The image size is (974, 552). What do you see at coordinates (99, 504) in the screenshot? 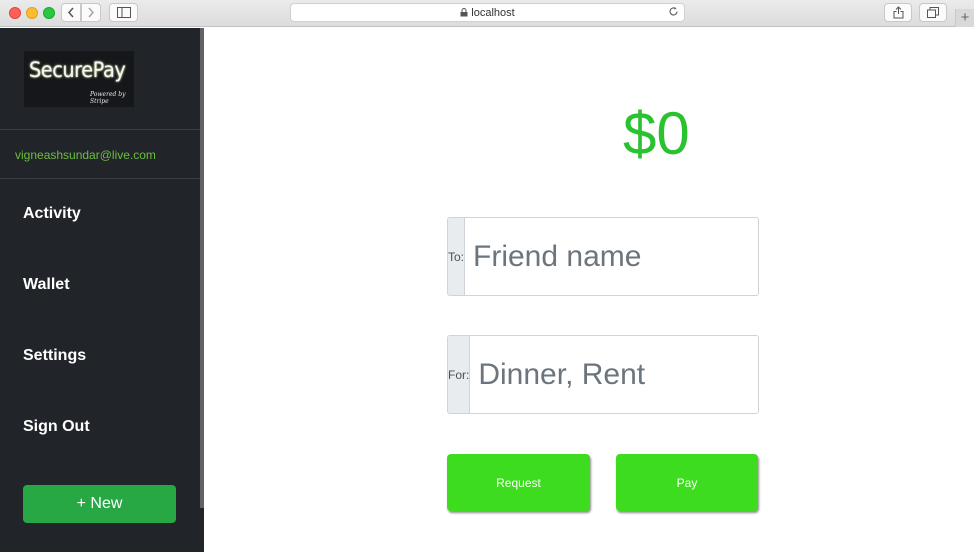
I see `new-button: + New` at bounding box center [99, 504].